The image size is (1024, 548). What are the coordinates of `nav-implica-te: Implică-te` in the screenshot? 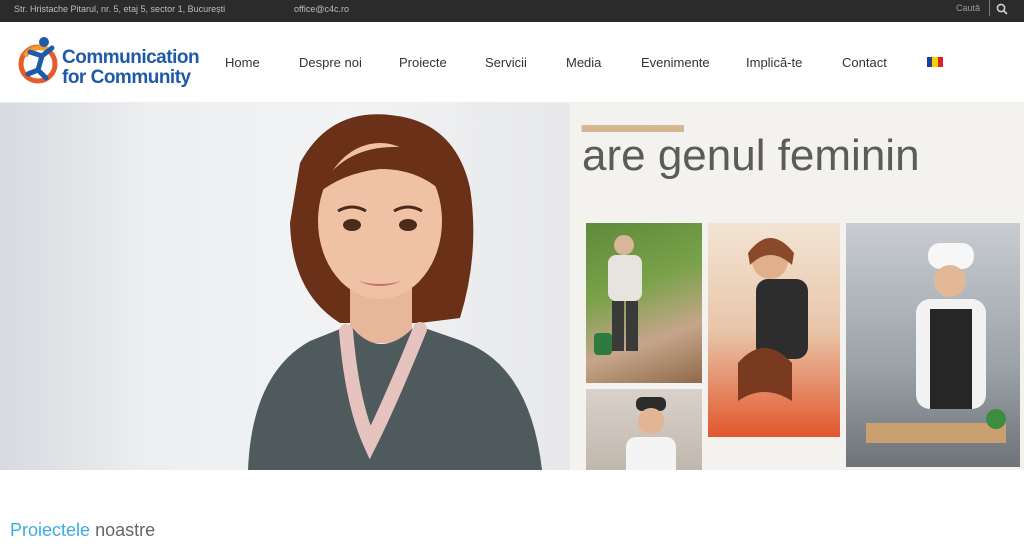 It's located at (774, 62).